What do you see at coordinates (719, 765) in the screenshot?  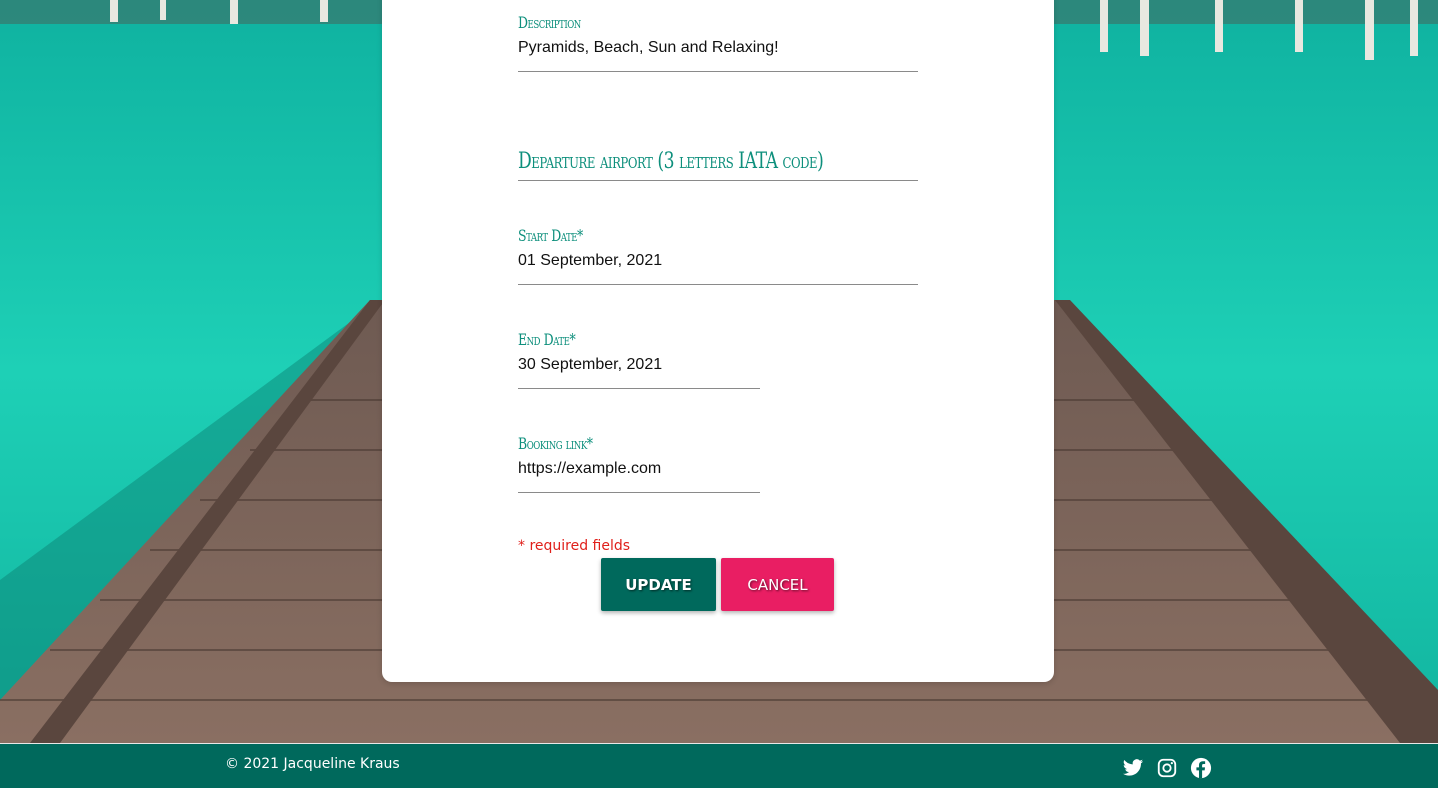 I see `footer: © 2021 Jacqueline Kraus` at bounding box center [719, 765].